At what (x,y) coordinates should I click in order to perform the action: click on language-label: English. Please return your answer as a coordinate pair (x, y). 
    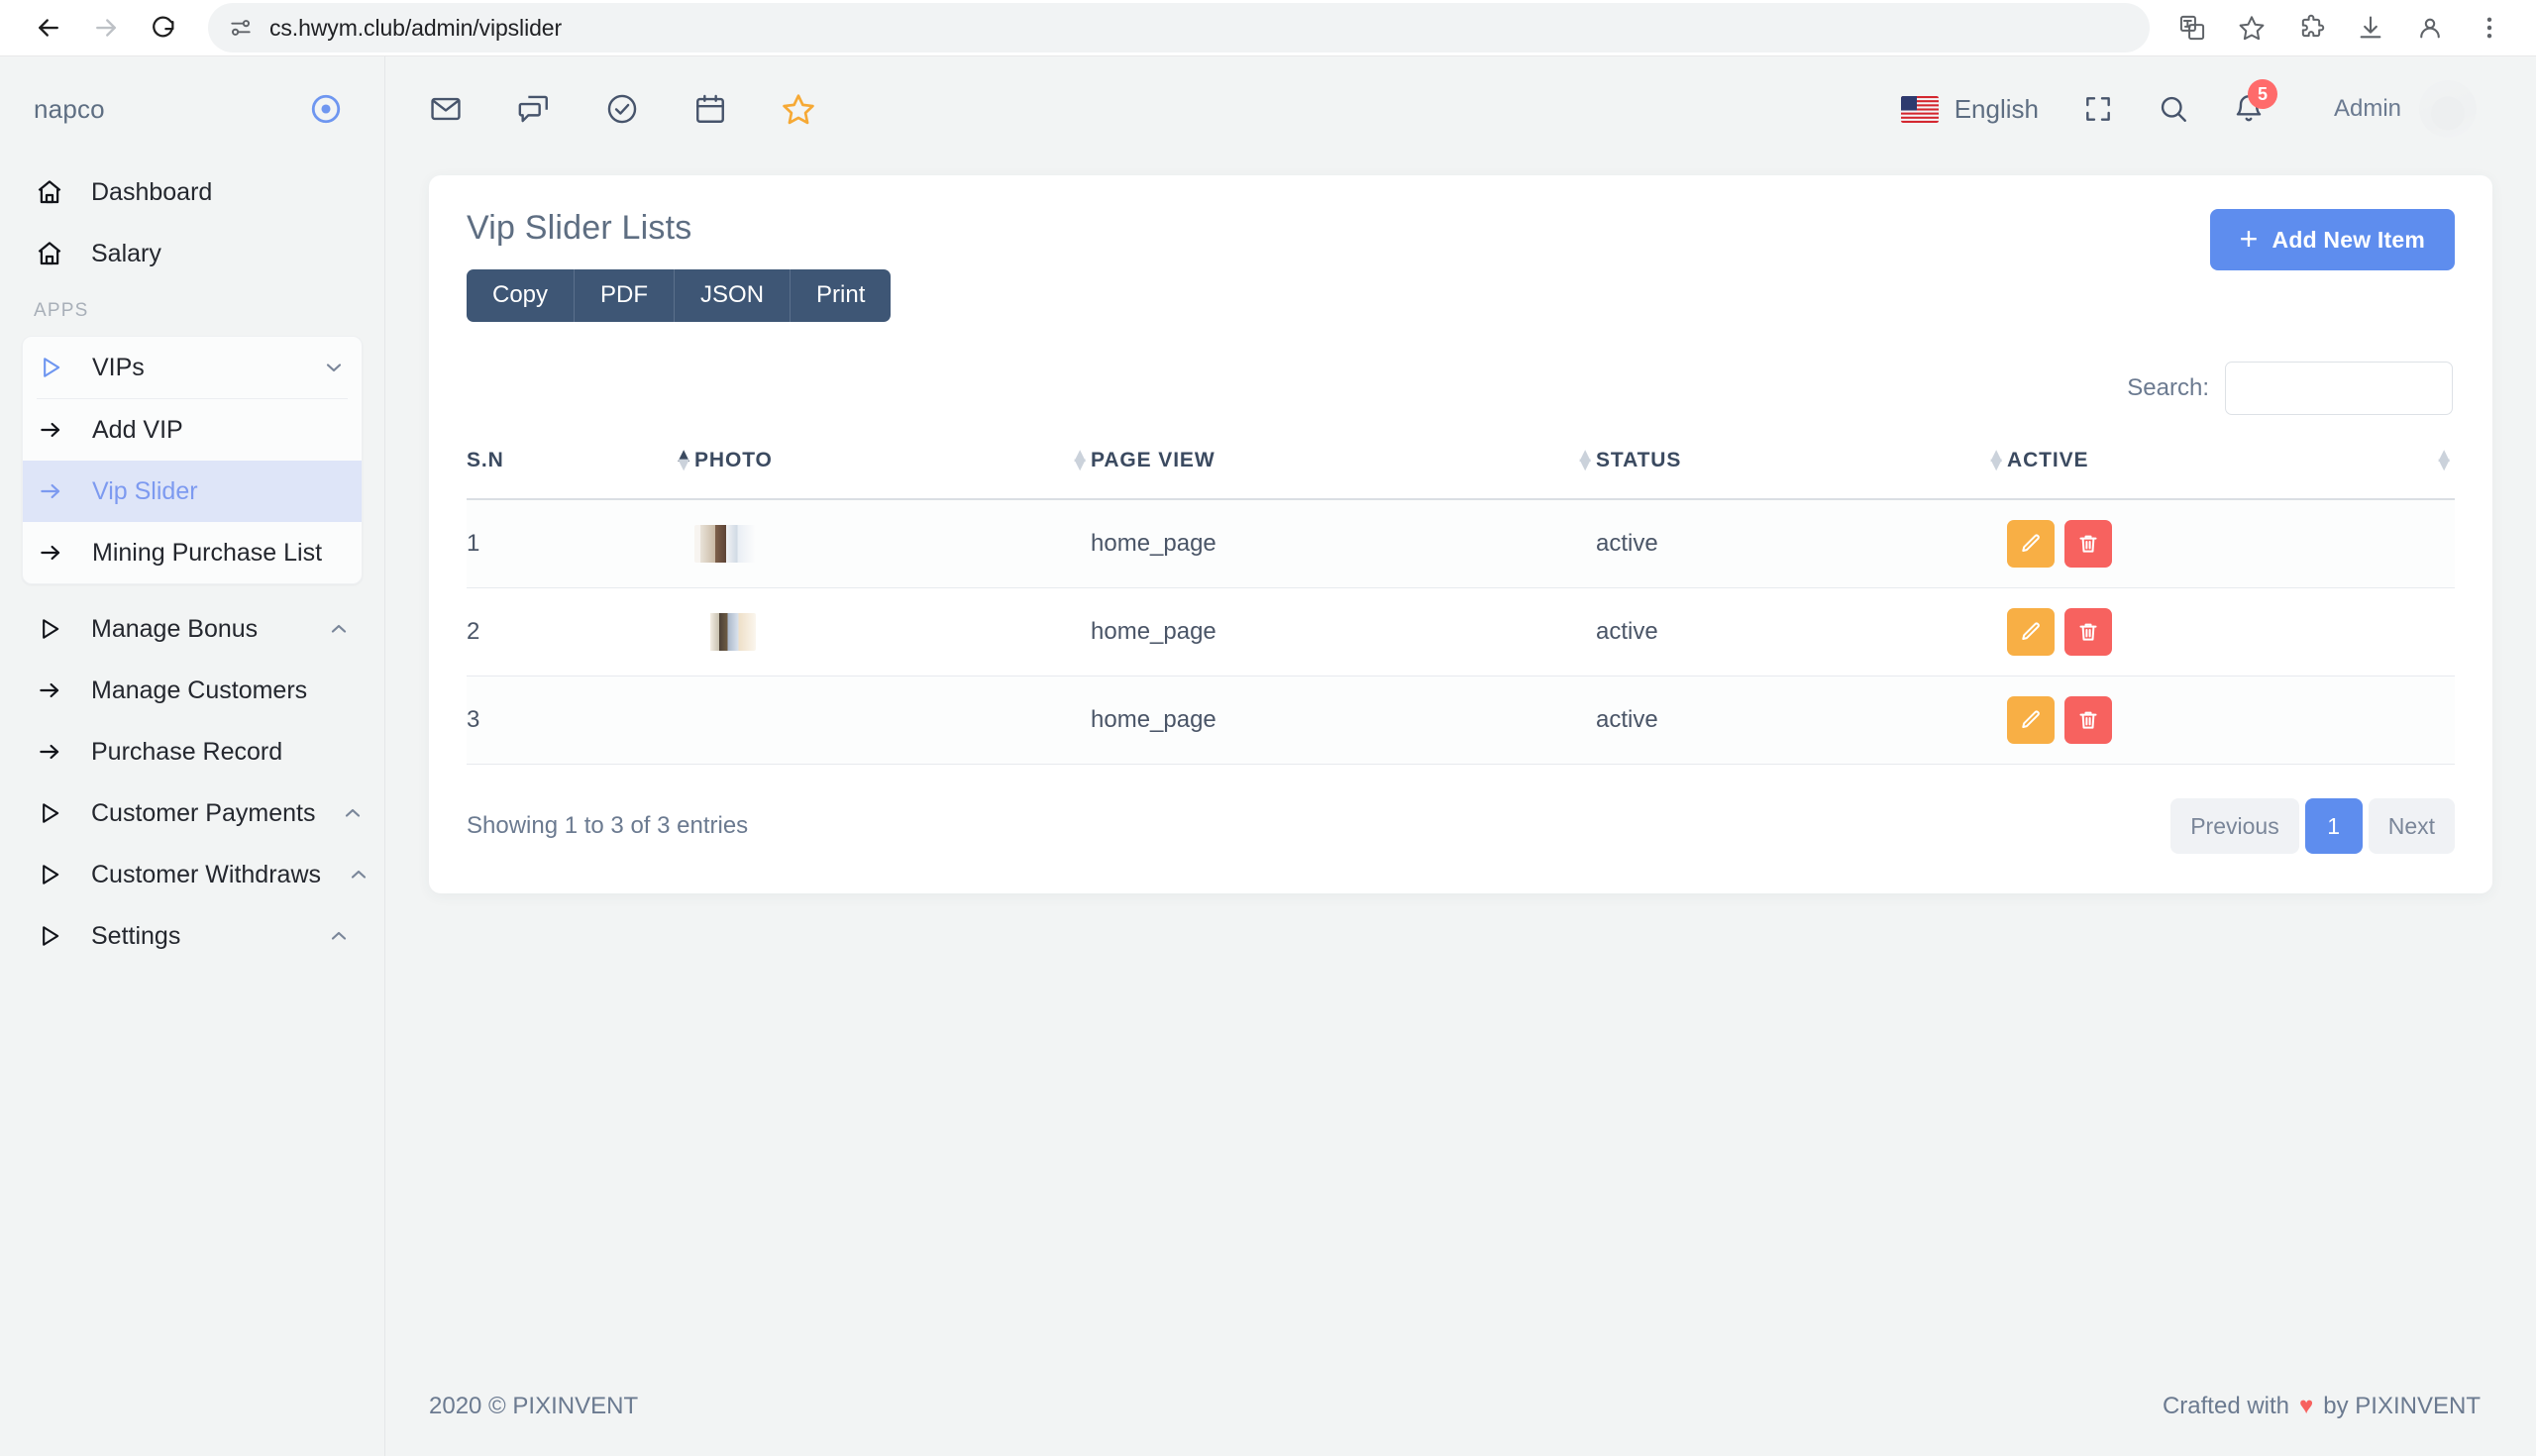
    Looking at the image, I should click on (1996, 108).